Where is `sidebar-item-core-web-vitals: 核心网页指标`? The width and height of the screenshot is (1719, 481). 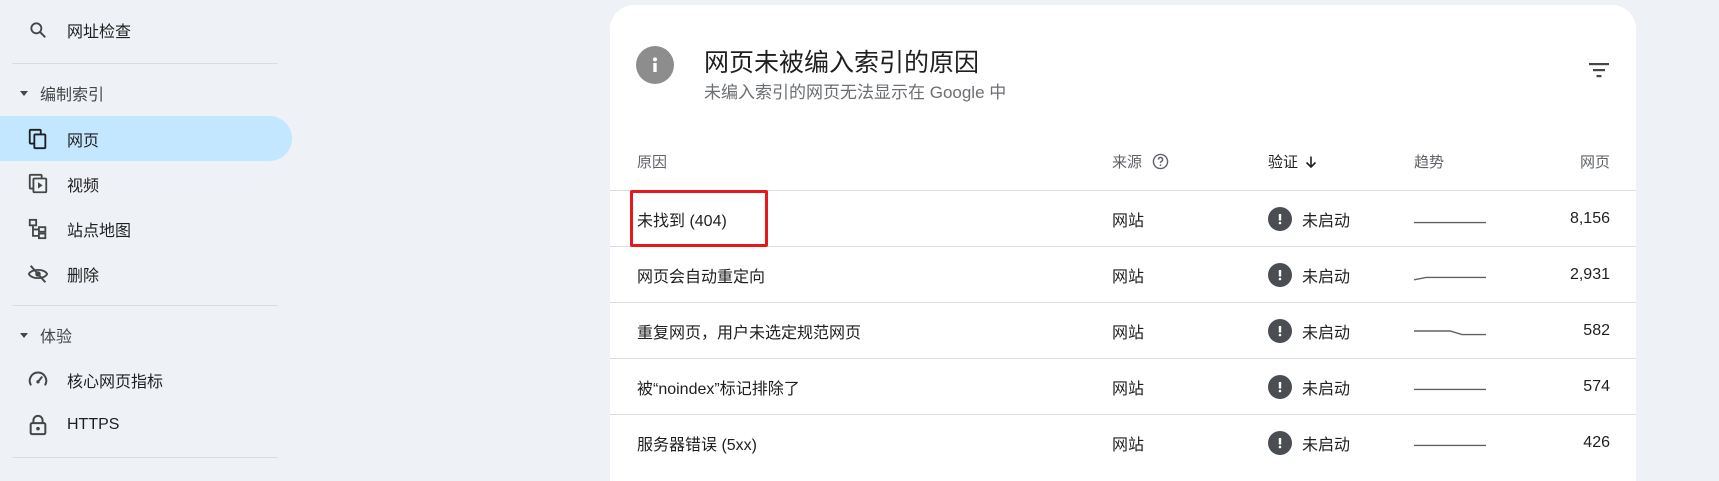
sidebar-item-core-web-vitals: 核心网页指标 is located at coordinates (146, 379).